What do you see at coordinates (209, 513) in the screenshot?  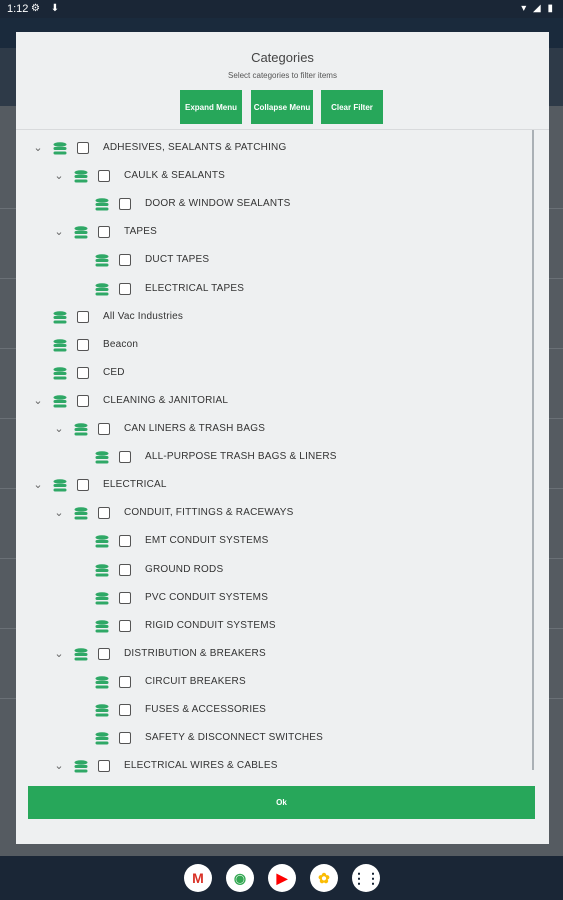 I see `category-label: CONDUIT, FITTINGS & RACEWAYS` at bounding box center [209, 513].